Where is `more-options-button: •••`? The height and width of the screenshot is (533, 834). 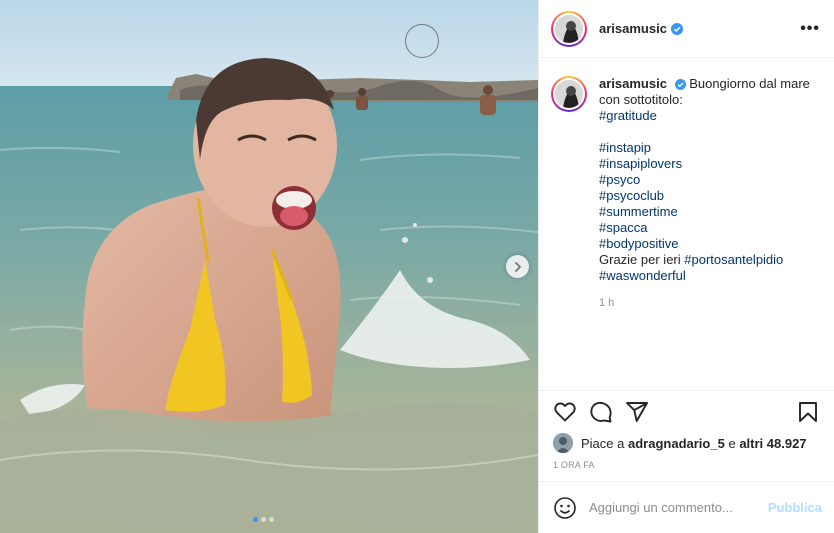
more-options-button: ••• is located at coordinates (810, 28).